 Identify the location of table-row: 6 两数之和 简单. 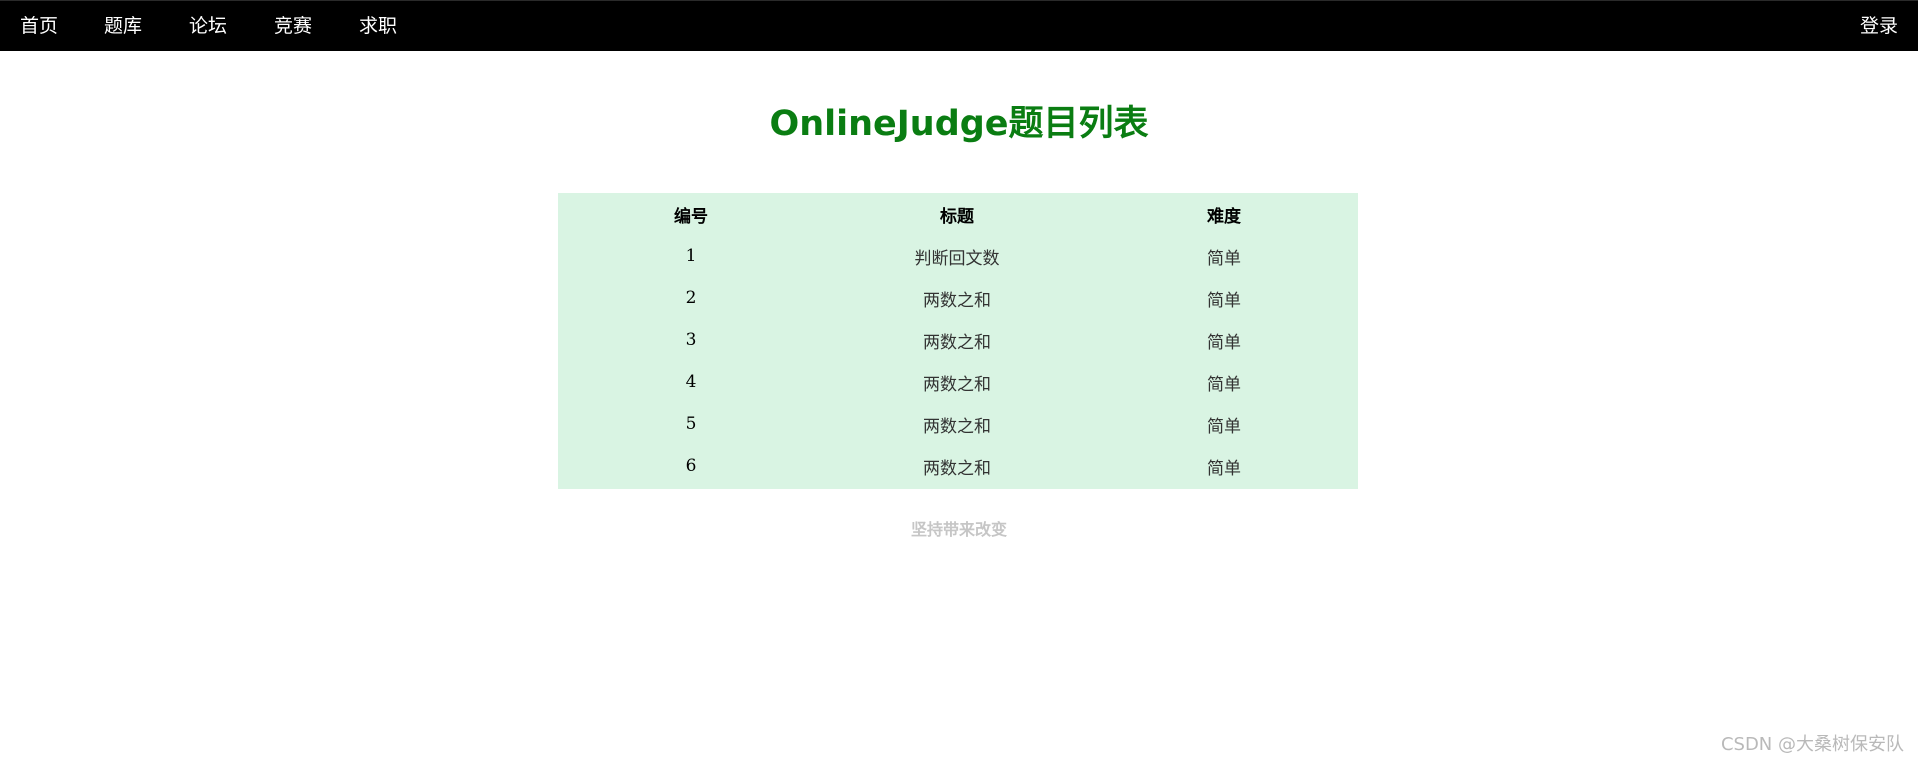
(958, 466).